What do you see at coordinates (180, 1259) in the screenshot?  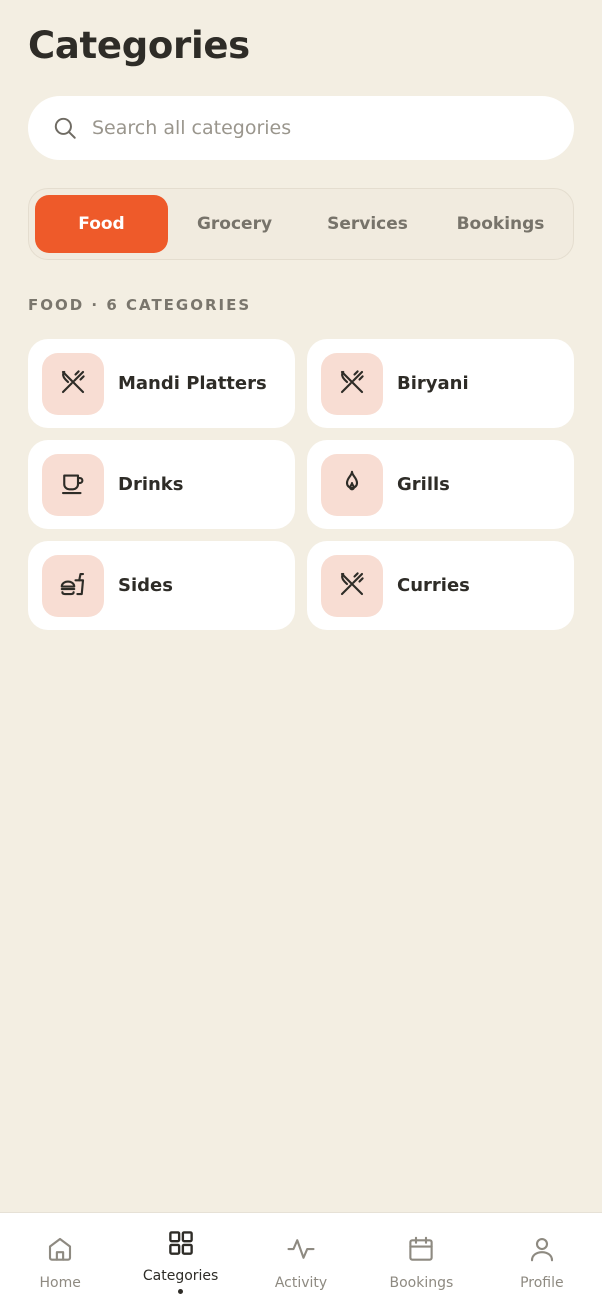 I see `nav-item-categories: Categories` at bounding box center [180, 1259].